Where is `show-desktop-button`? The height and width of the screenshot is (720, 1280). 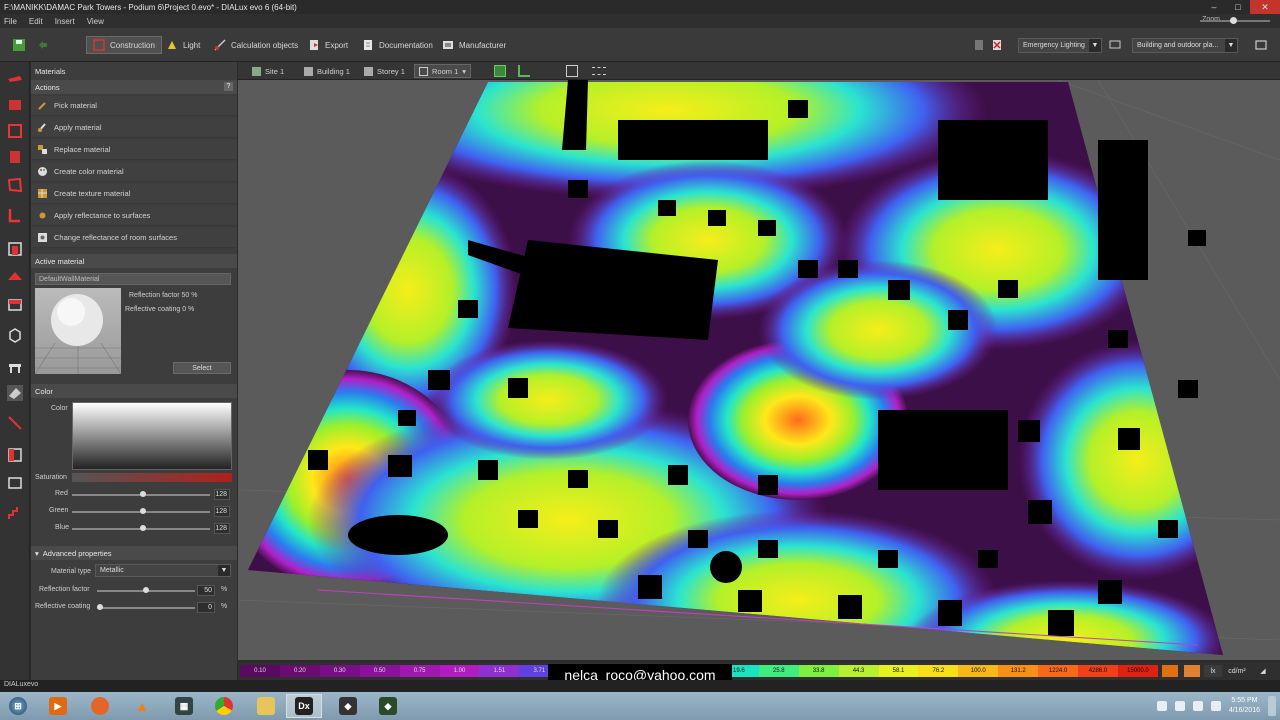 show-desktop-button is located at coordinates (1272, 706).